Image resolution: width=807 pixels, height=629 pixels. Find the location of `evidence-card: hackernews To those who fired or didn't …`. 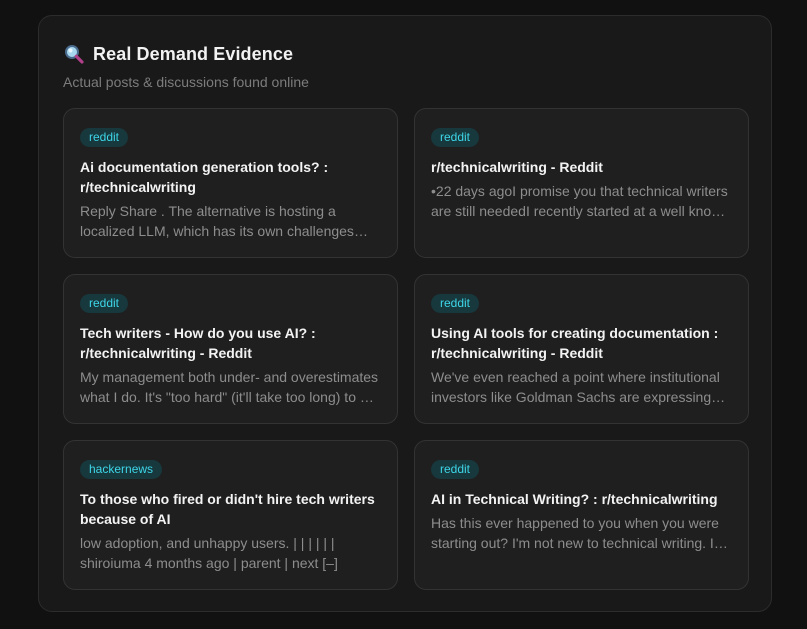

evidence-card: hackernews To those who fired or didn't … is located at coordinates (230, 515).